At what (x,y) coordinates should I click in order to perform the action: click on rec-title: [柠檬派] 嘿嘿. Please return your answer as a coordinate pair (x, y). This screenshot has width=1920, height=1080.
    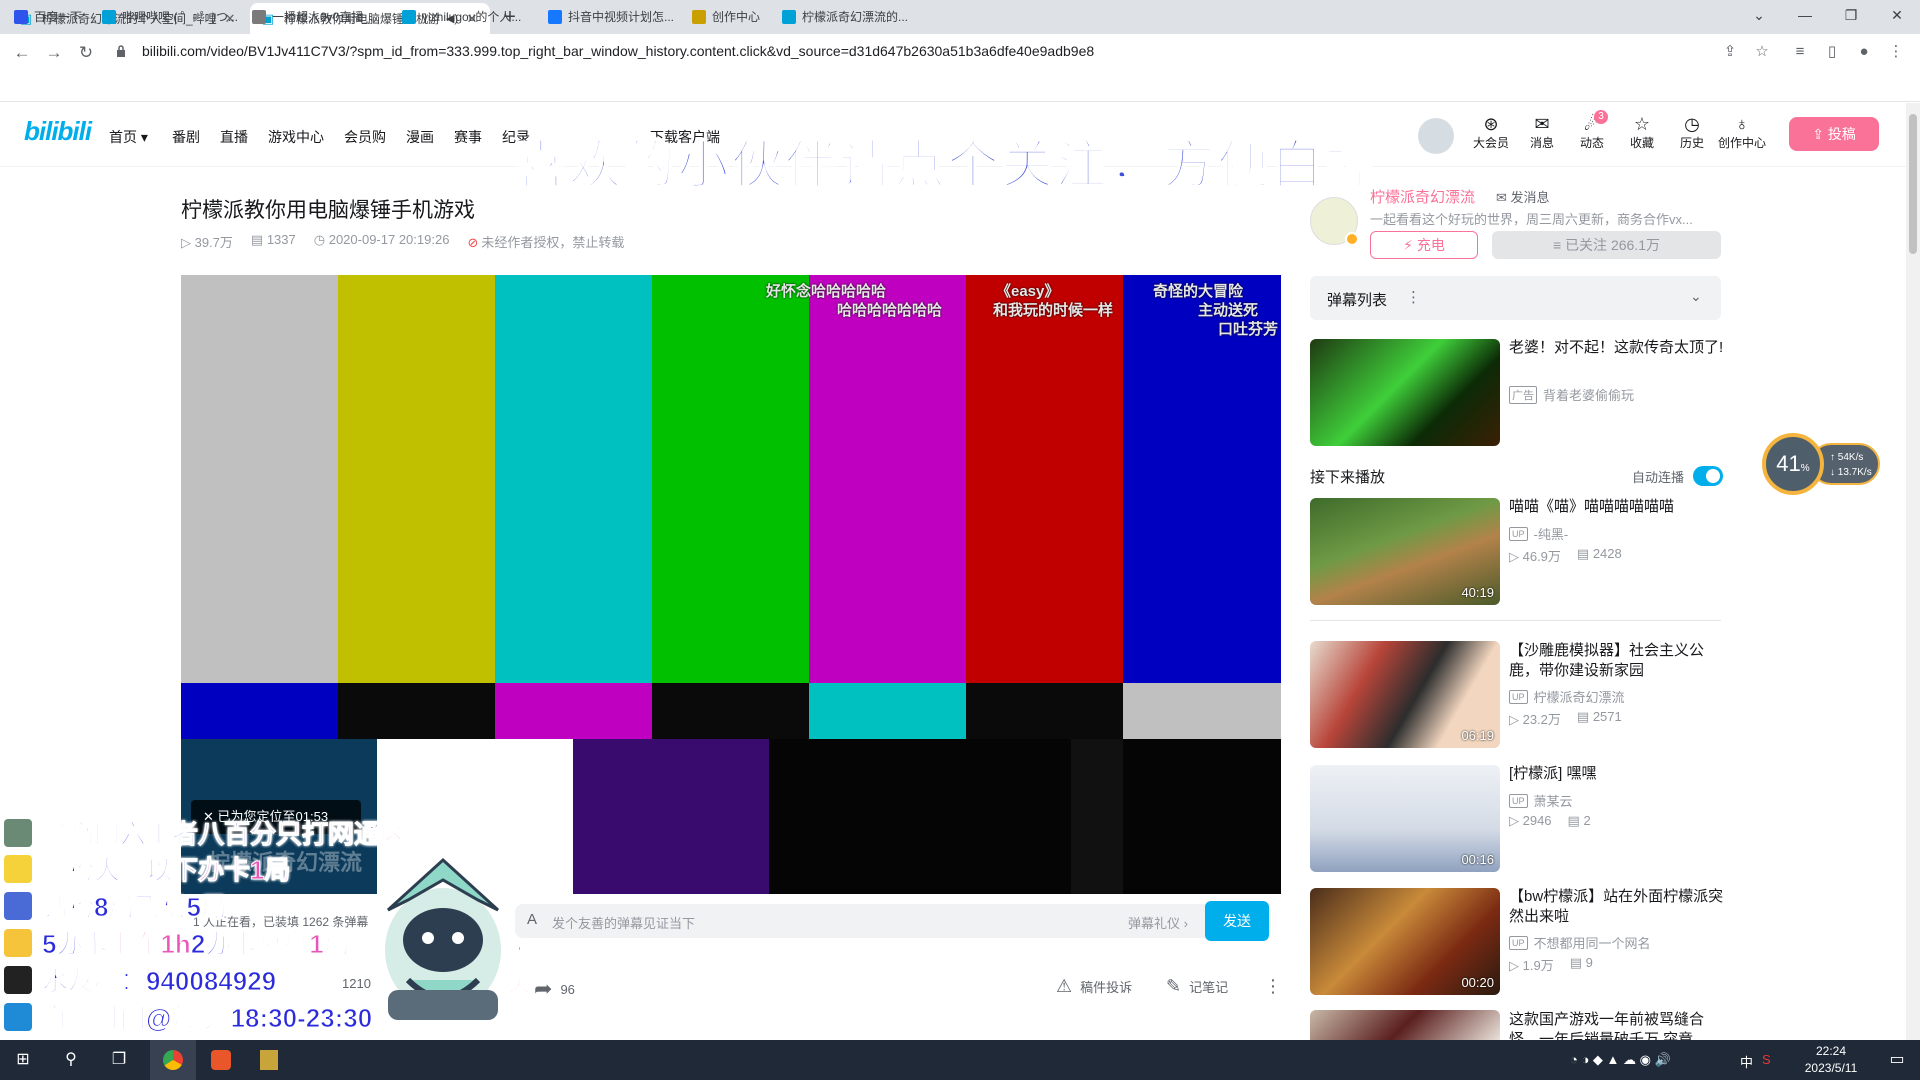
    Looking at the image, I should click on (1616, 774).